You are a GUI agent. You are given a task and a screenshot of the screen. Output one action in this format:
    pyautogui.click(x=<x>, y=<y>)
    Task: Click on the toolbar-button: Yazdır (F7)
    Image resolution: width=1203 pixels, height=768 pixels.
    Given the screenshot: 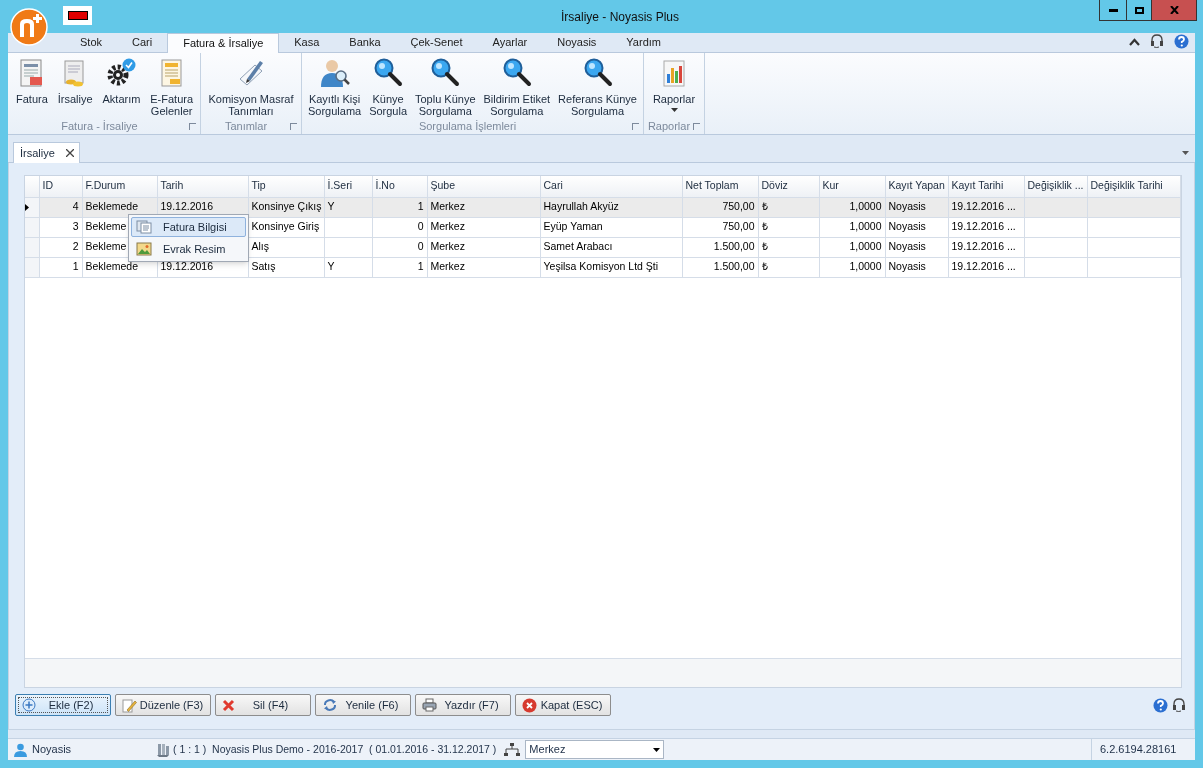 What is the action you would take?
    pyautogui.click(x=463, y=705)
    